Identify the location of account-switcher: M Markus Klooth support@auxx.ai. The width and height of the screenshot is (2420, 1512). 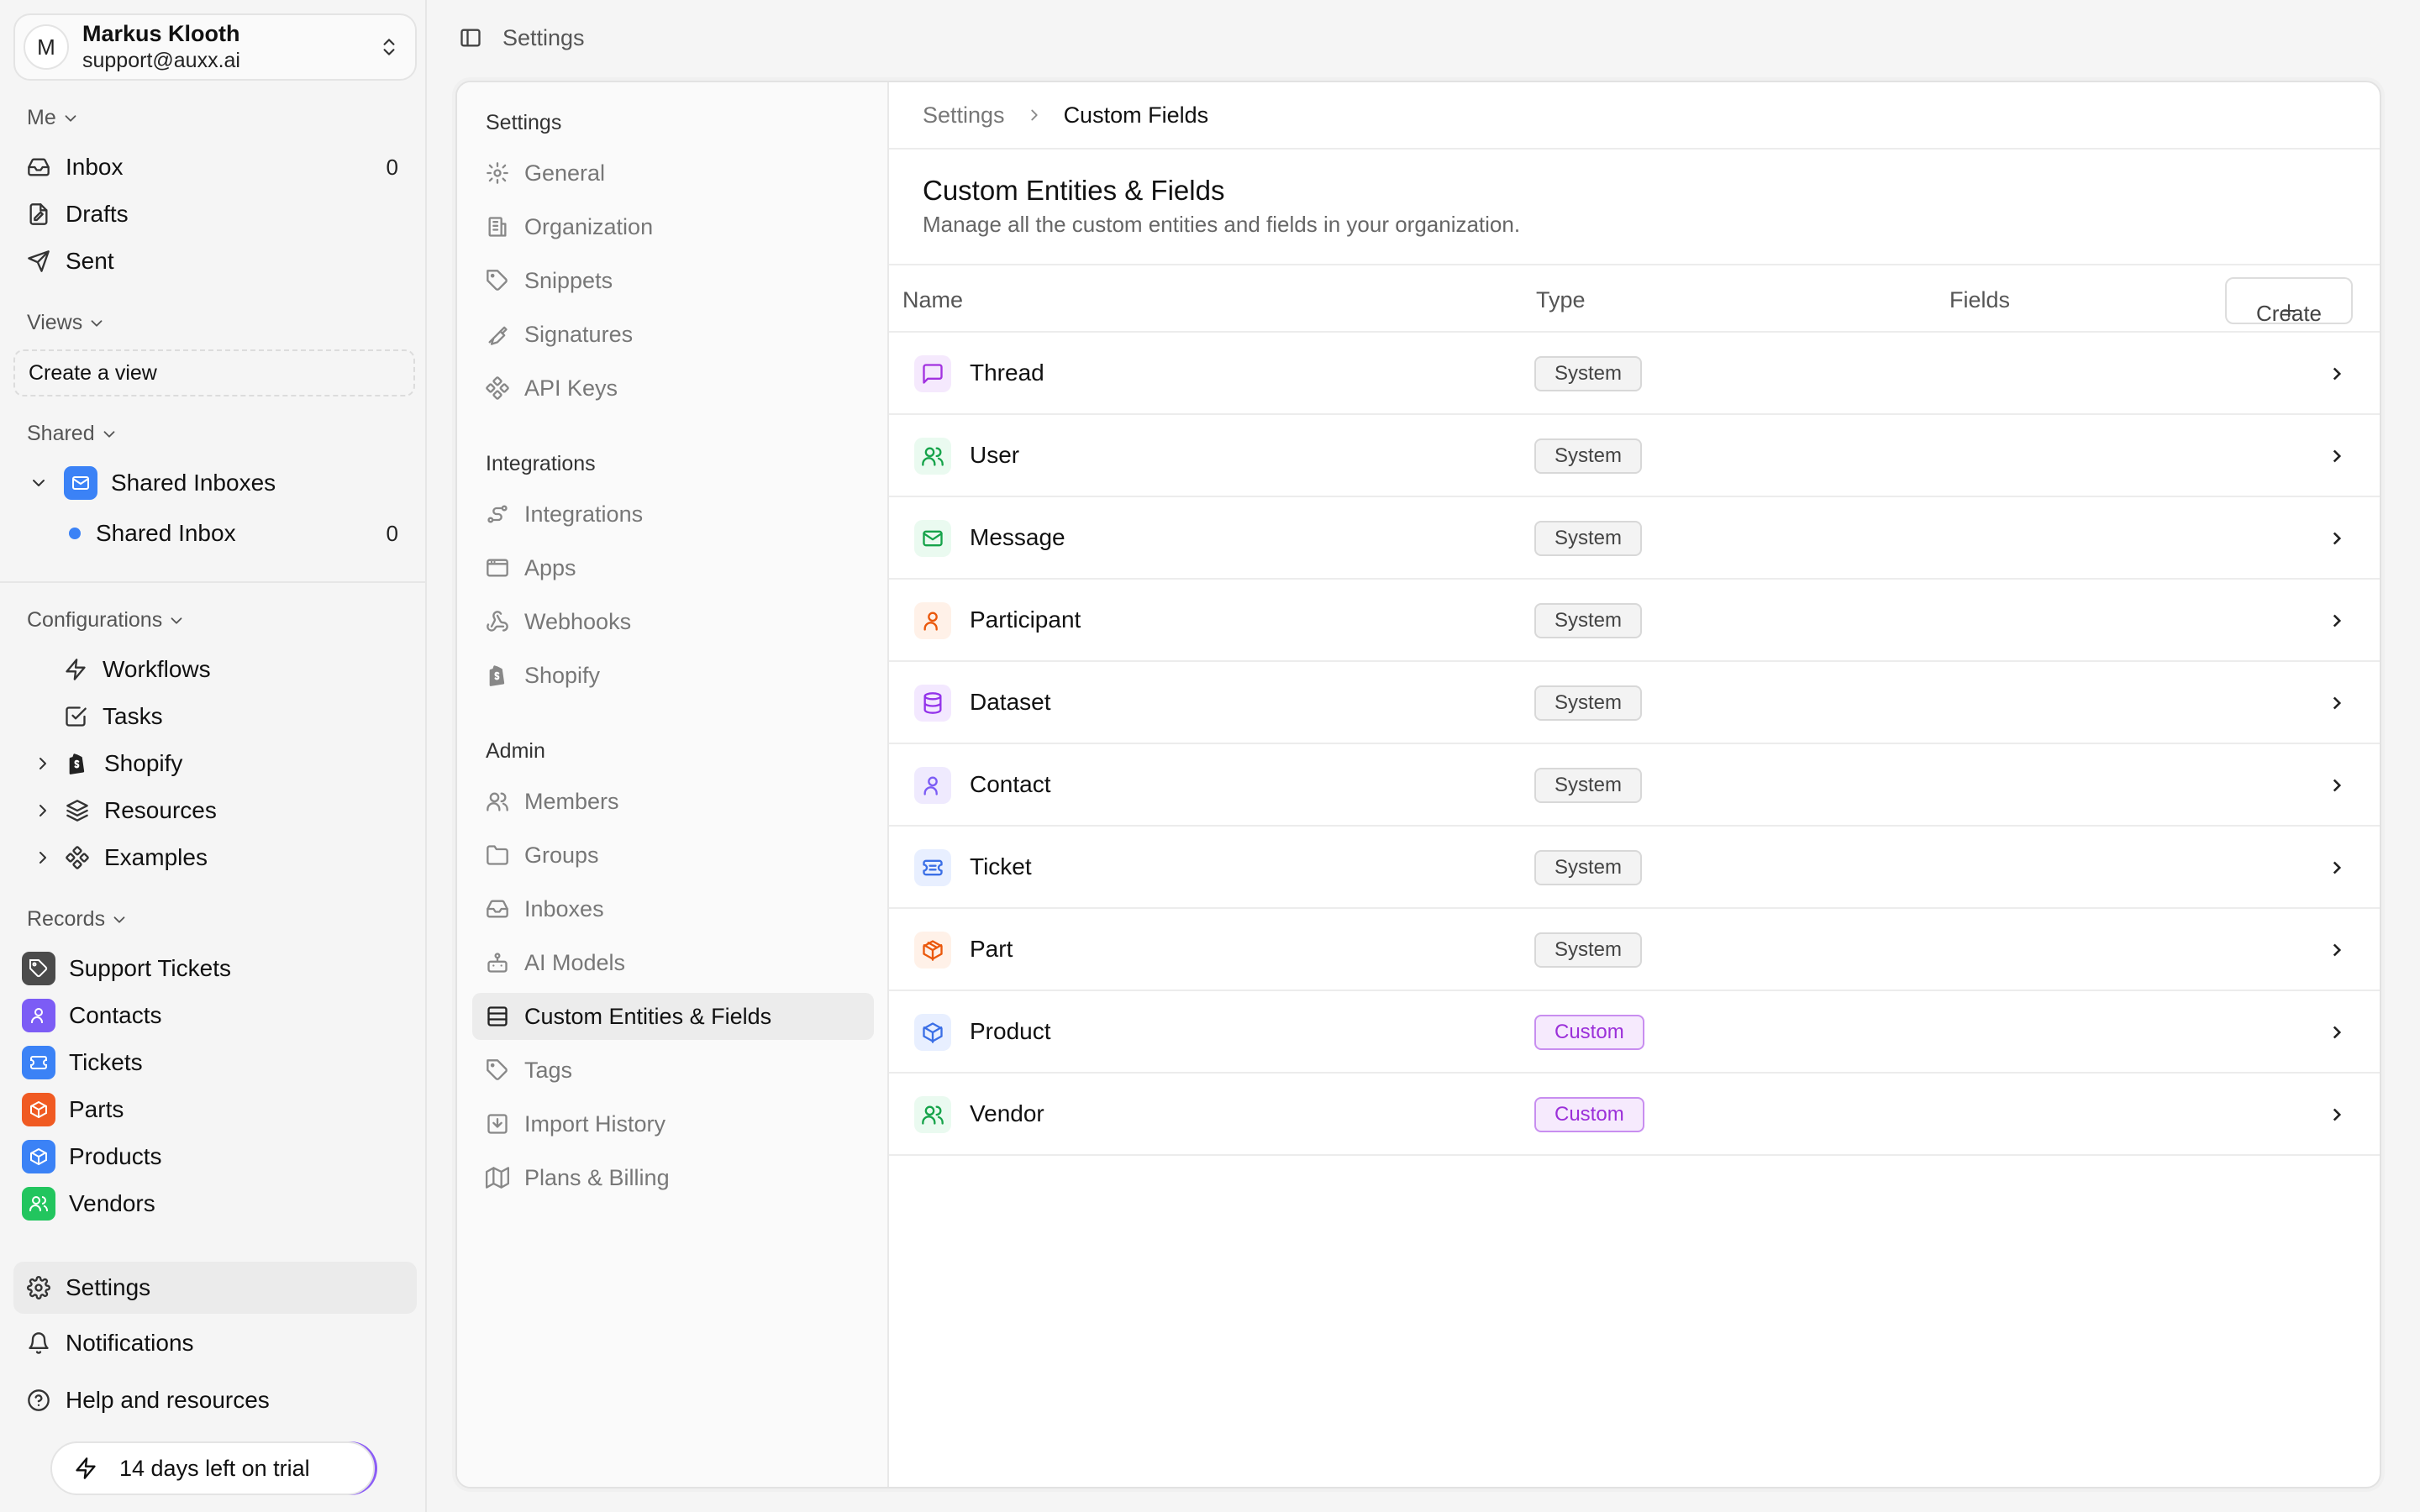
(215, 47).